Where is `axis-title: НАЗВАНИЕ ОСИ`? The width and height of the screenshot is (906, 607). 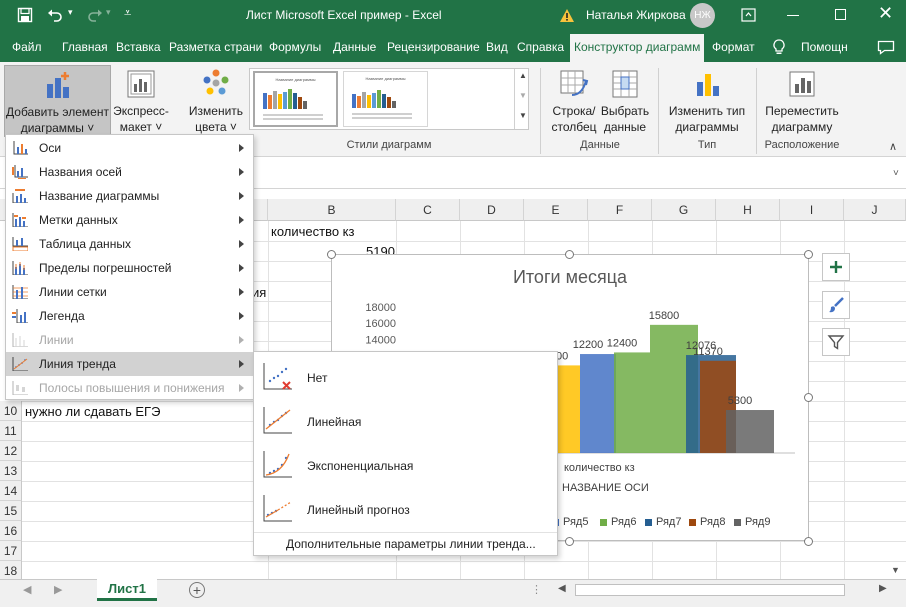 axis-title: НАЗВАНИЕ ОСИ is located at coordinates (605, 488).